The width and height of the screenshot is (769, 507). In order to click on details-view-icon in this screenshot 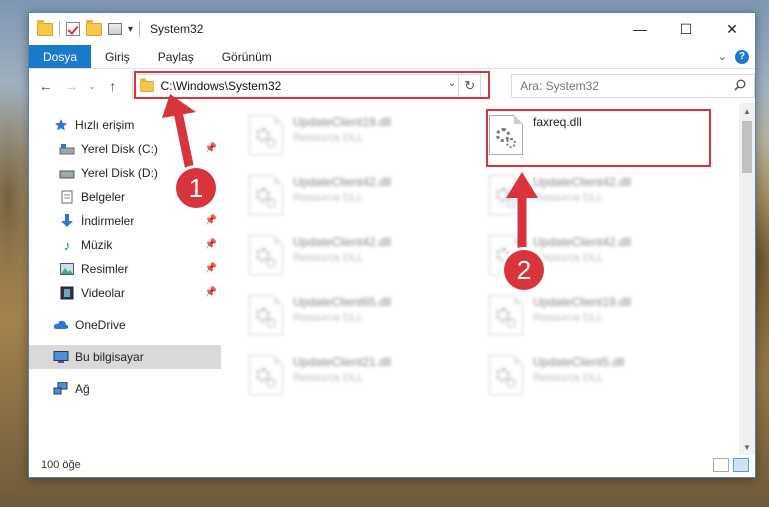, I will do `click(721, 465)`.